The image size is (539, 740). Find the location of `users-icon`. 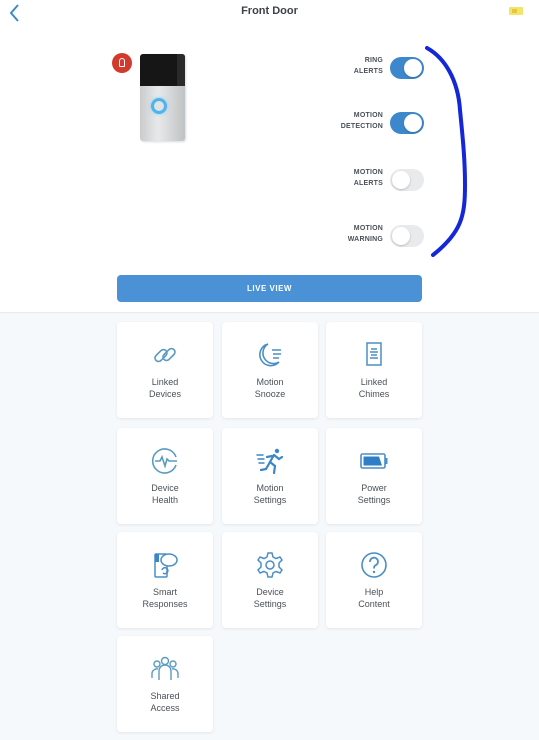

users-icon is located at coordinates (165, 668).